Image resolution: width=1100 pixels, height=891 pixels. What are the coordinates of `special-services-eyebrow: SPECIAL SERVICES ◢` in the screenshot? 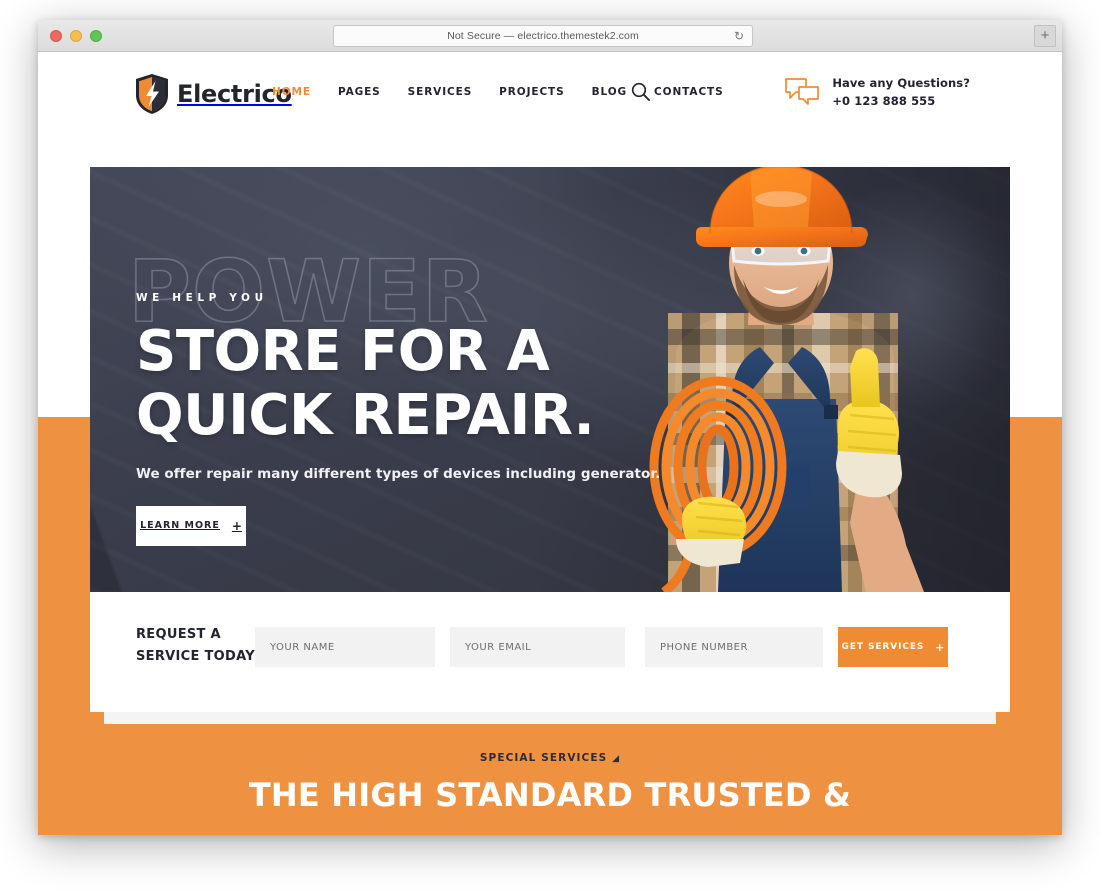 It's located at (550, 758).